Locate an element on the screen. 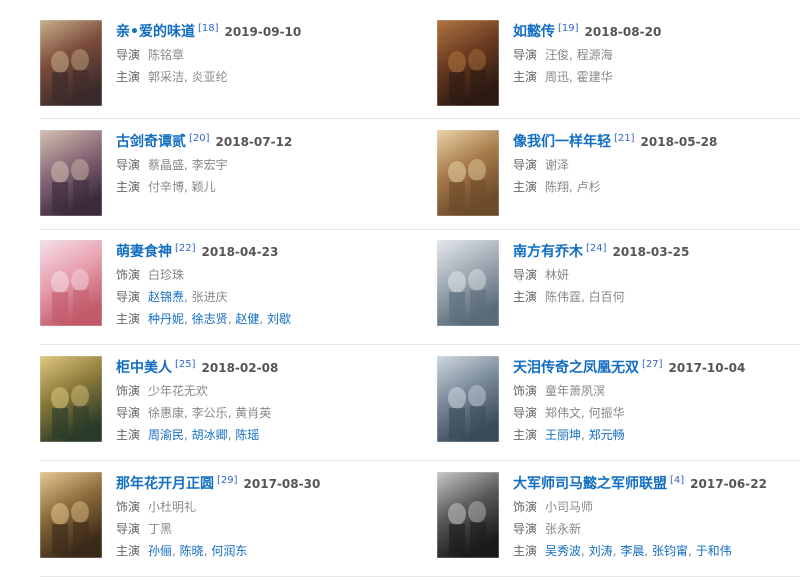  person-link: 郑元畅 is located at coordinates (607, 435).